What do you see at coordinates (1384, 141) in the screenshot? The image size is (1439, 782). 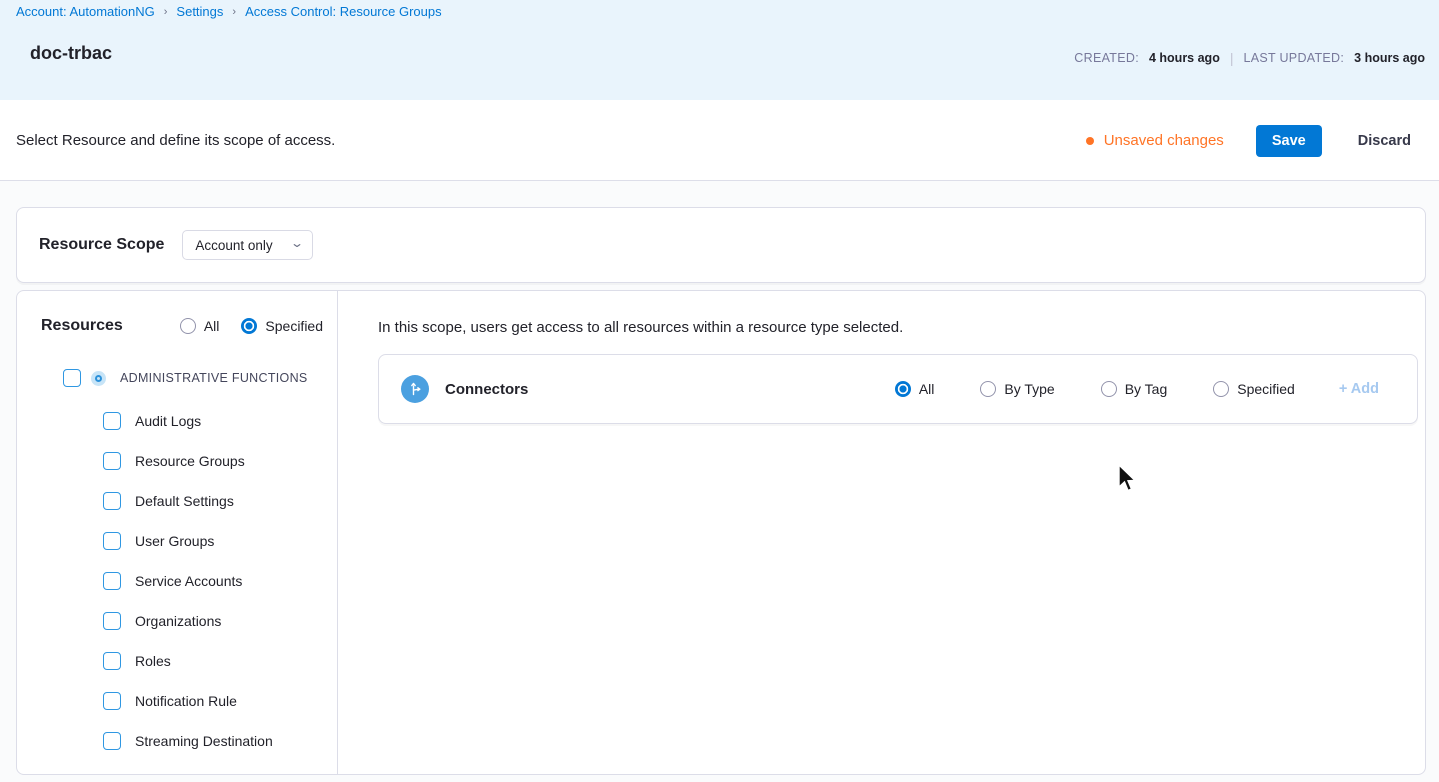 I see `discard-button: Discard` at bounding box center [1384, 141].